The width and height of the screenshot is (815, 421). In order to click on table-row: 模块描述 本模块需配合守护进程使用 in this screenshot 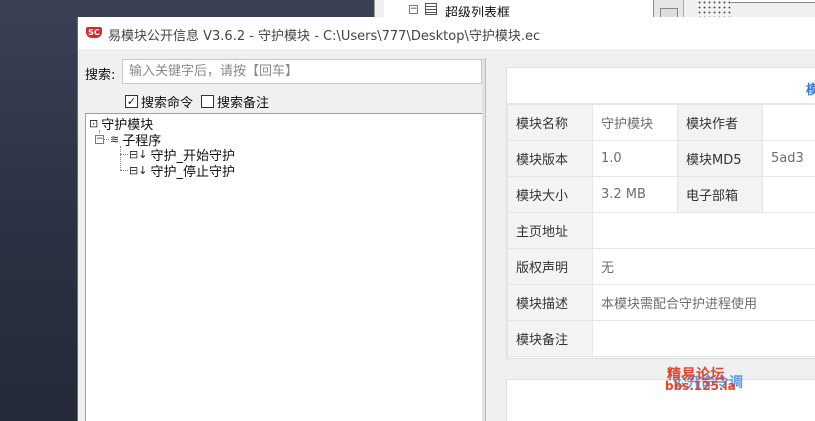, I will do `click(661, 302)`.